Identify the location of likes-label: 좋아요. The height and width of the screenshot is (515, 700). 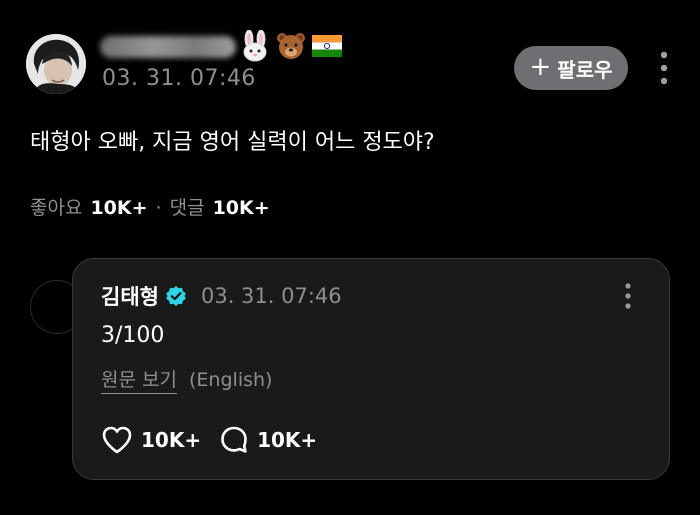
(56, 208).